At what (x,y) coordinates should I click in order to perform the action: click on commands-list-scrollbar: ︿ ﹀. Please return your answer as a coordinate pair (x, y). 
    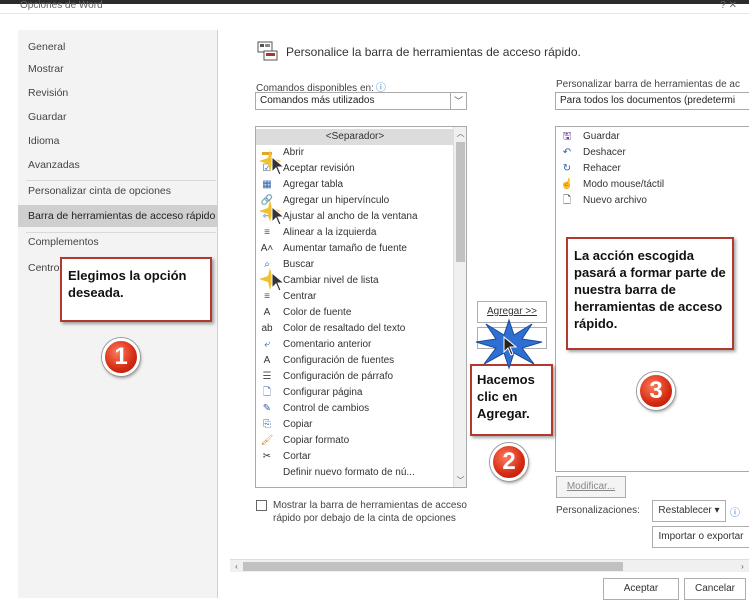
    Looking at the image, I should click on (459, 307).